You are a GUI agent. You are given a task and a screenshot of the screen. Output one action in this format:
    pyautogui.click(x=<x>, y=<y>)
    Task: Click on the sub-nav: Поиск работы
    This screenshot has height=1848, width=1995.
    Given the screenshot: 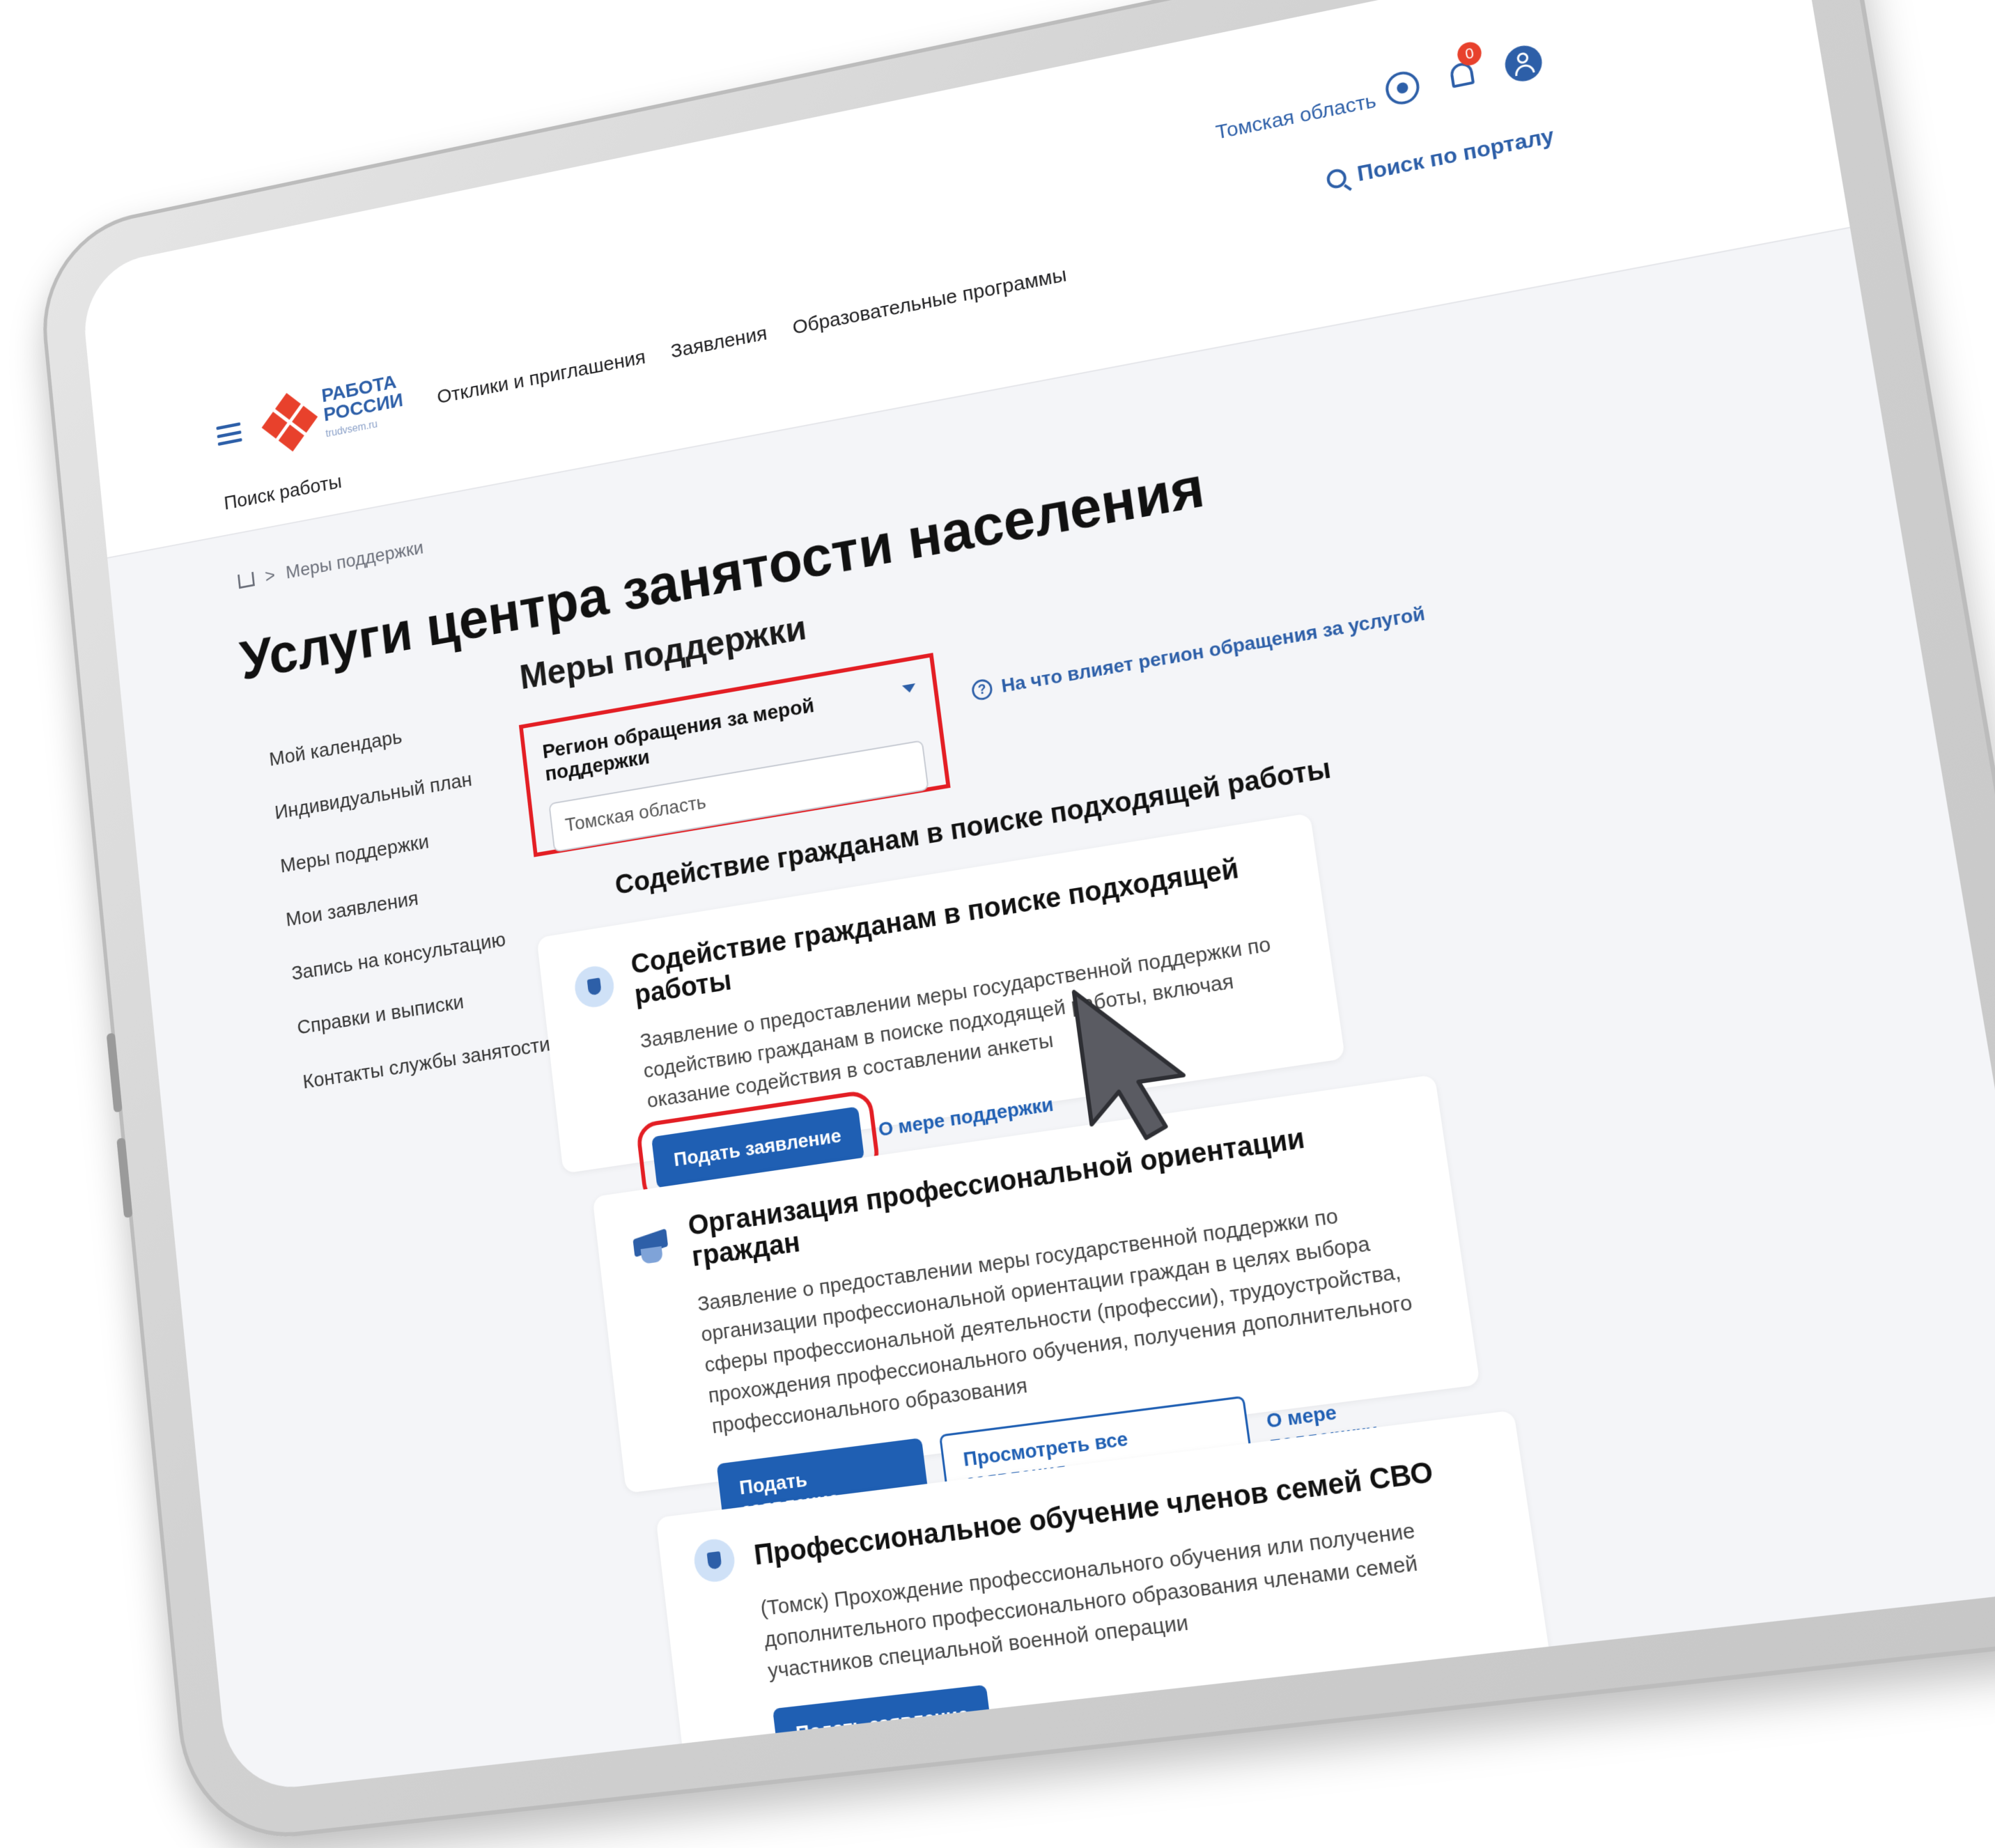 What is the action you would take?
    pyautogui.click(x=283, y=493)
    